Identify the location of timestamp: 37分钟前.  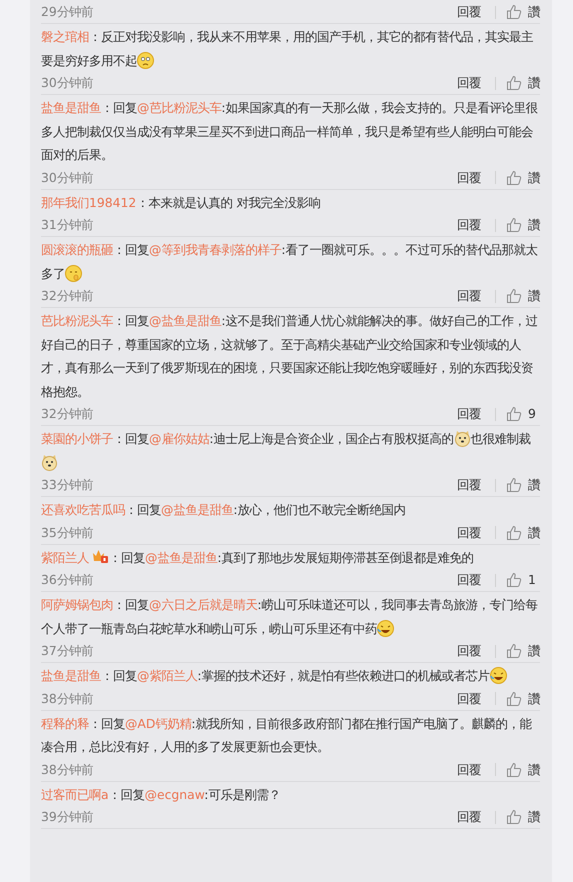
(67, 651).